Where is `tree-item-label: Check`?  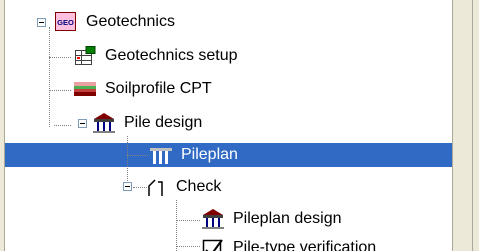 tree-item-label: Check is located at coordinates (199, 186).